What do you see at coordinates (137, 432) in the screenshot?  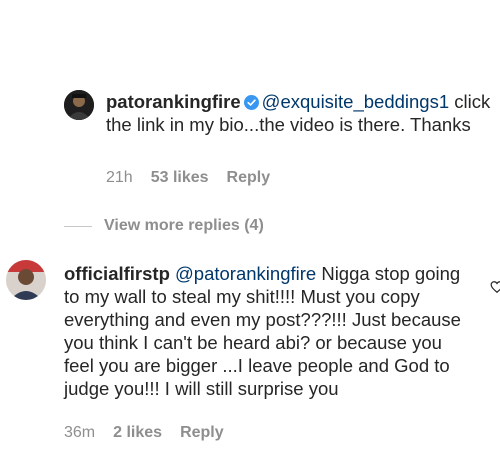 I see `comment-likes: 2 likes` at bounding box center [137, 432].